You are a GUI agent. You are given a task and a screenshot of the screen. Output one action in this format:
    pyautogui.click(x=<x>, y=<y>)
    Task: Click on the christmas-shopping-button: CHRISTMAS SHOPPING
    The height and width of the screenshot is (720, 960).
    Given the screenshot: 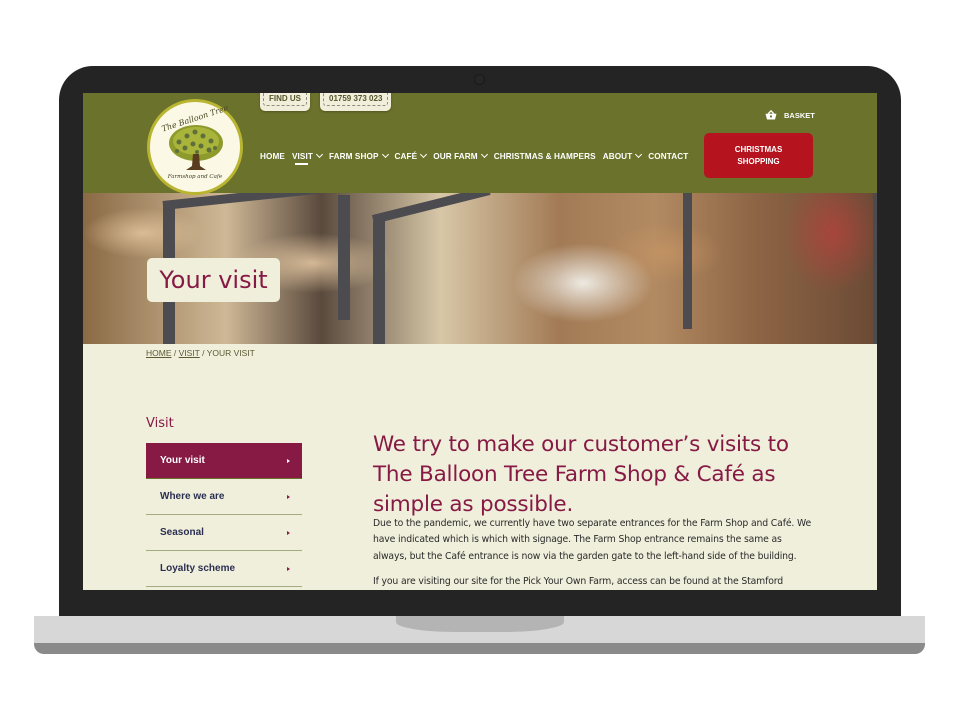 What is the action you would take?
    pyautogui.click(x=758, y=155)
    